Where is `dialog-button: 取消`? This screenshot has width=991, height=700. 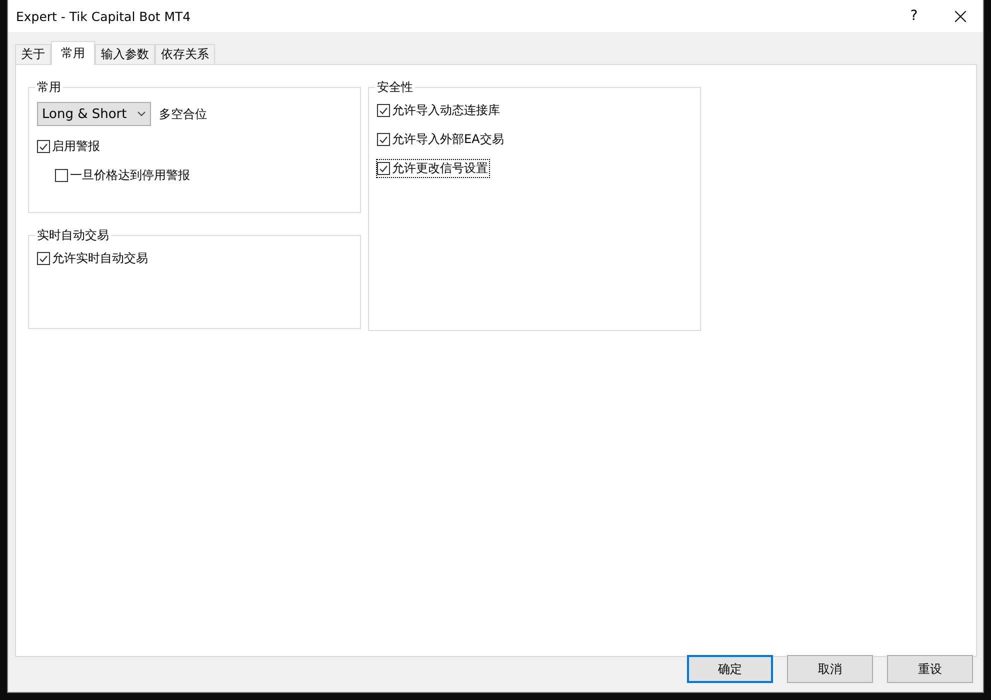 dialog-button: 取消 is located at coordinates (830, 669).